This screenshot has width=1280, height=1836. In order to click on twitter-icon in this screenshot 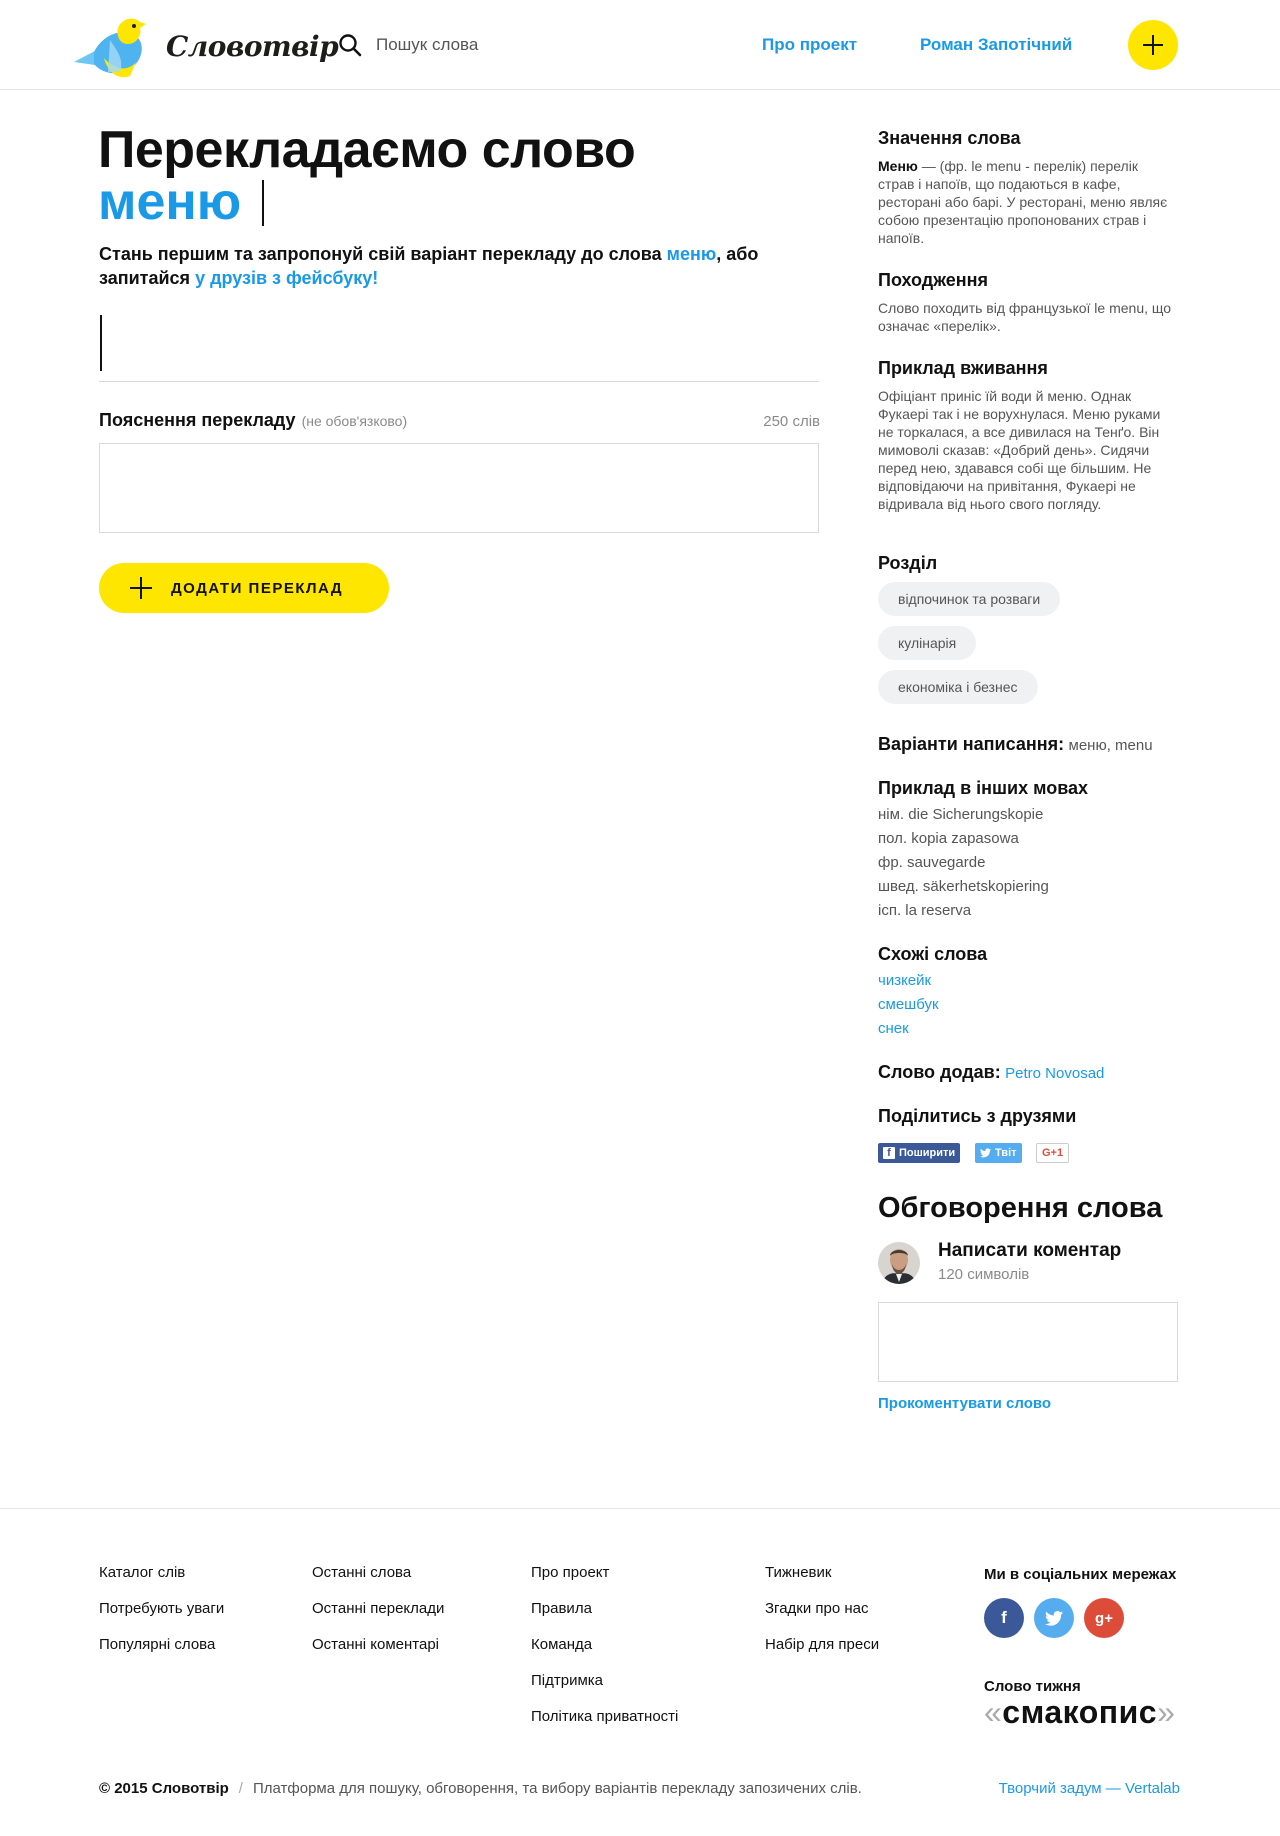, I will do `click(1054, 1618)`.